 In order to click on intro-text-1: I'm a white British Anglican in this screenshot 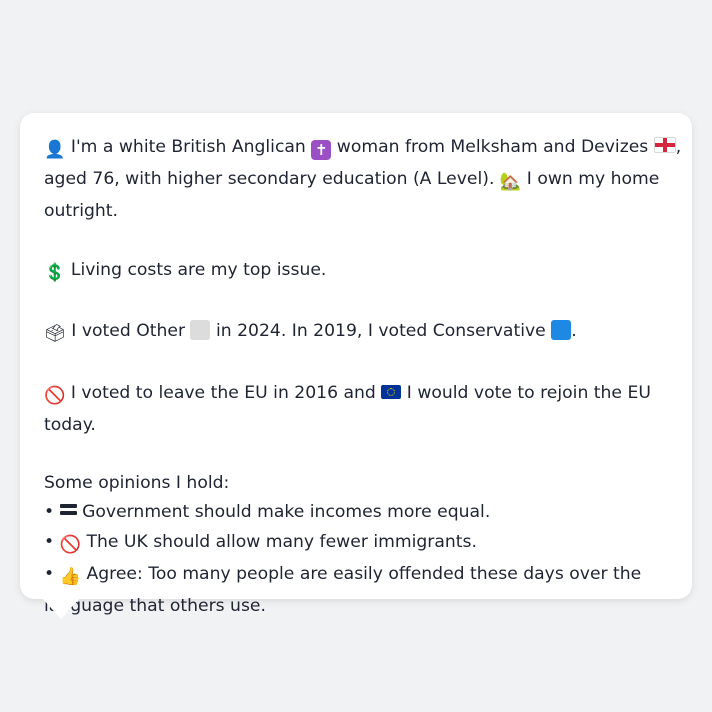, I will do `click(188, 147)`.